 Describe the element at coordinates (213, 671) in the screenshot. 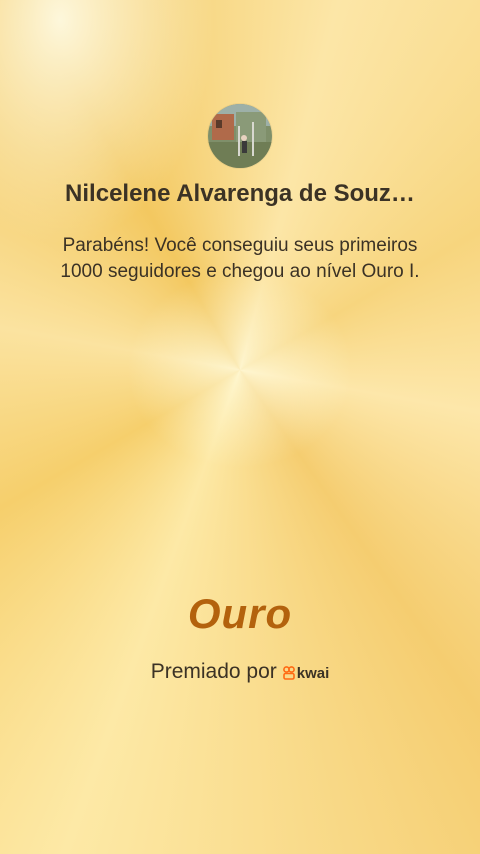

I see `awarded-label: Premiado por` at that location.